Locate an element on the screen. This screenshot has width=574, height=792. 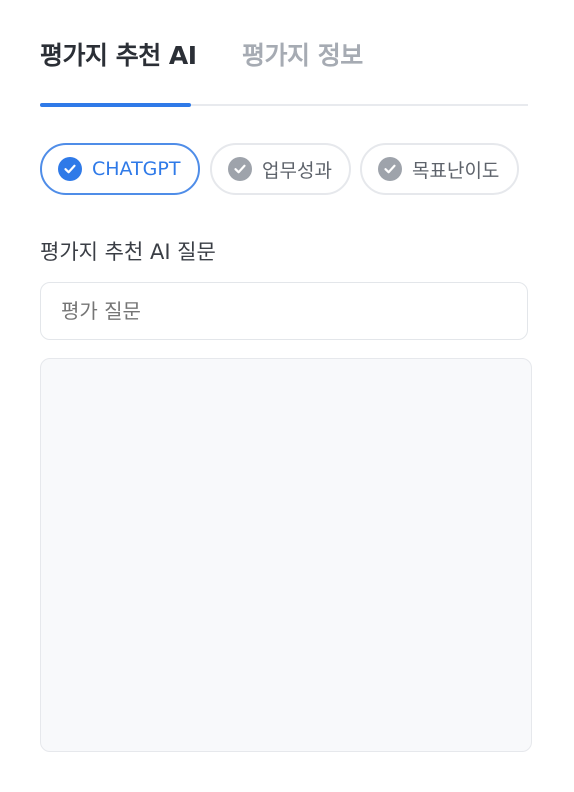
chip-label: CHATGPT is located at coordinates (136, 169).